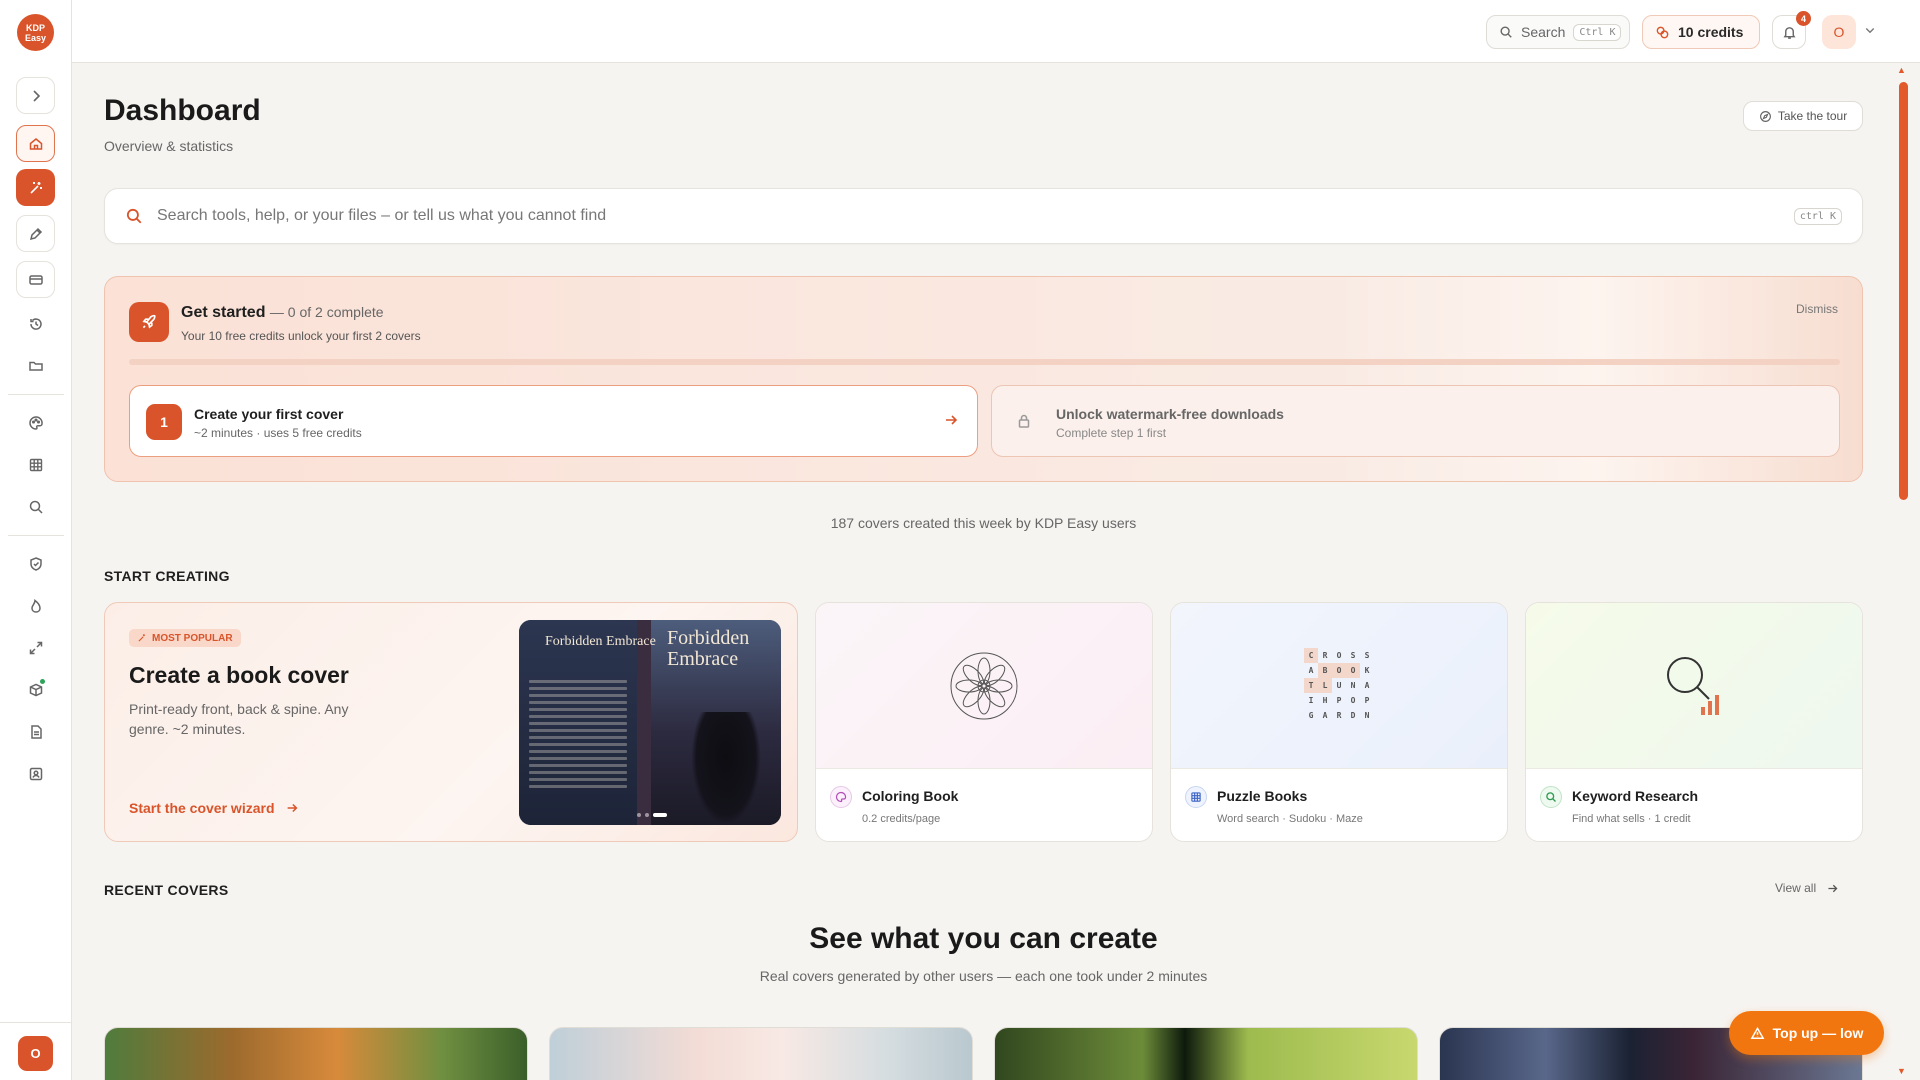  What do you see at coordinates (1367, 670) in the screenshot?
I see `puzzle-letter: K` at bounding box center [1367, 670].